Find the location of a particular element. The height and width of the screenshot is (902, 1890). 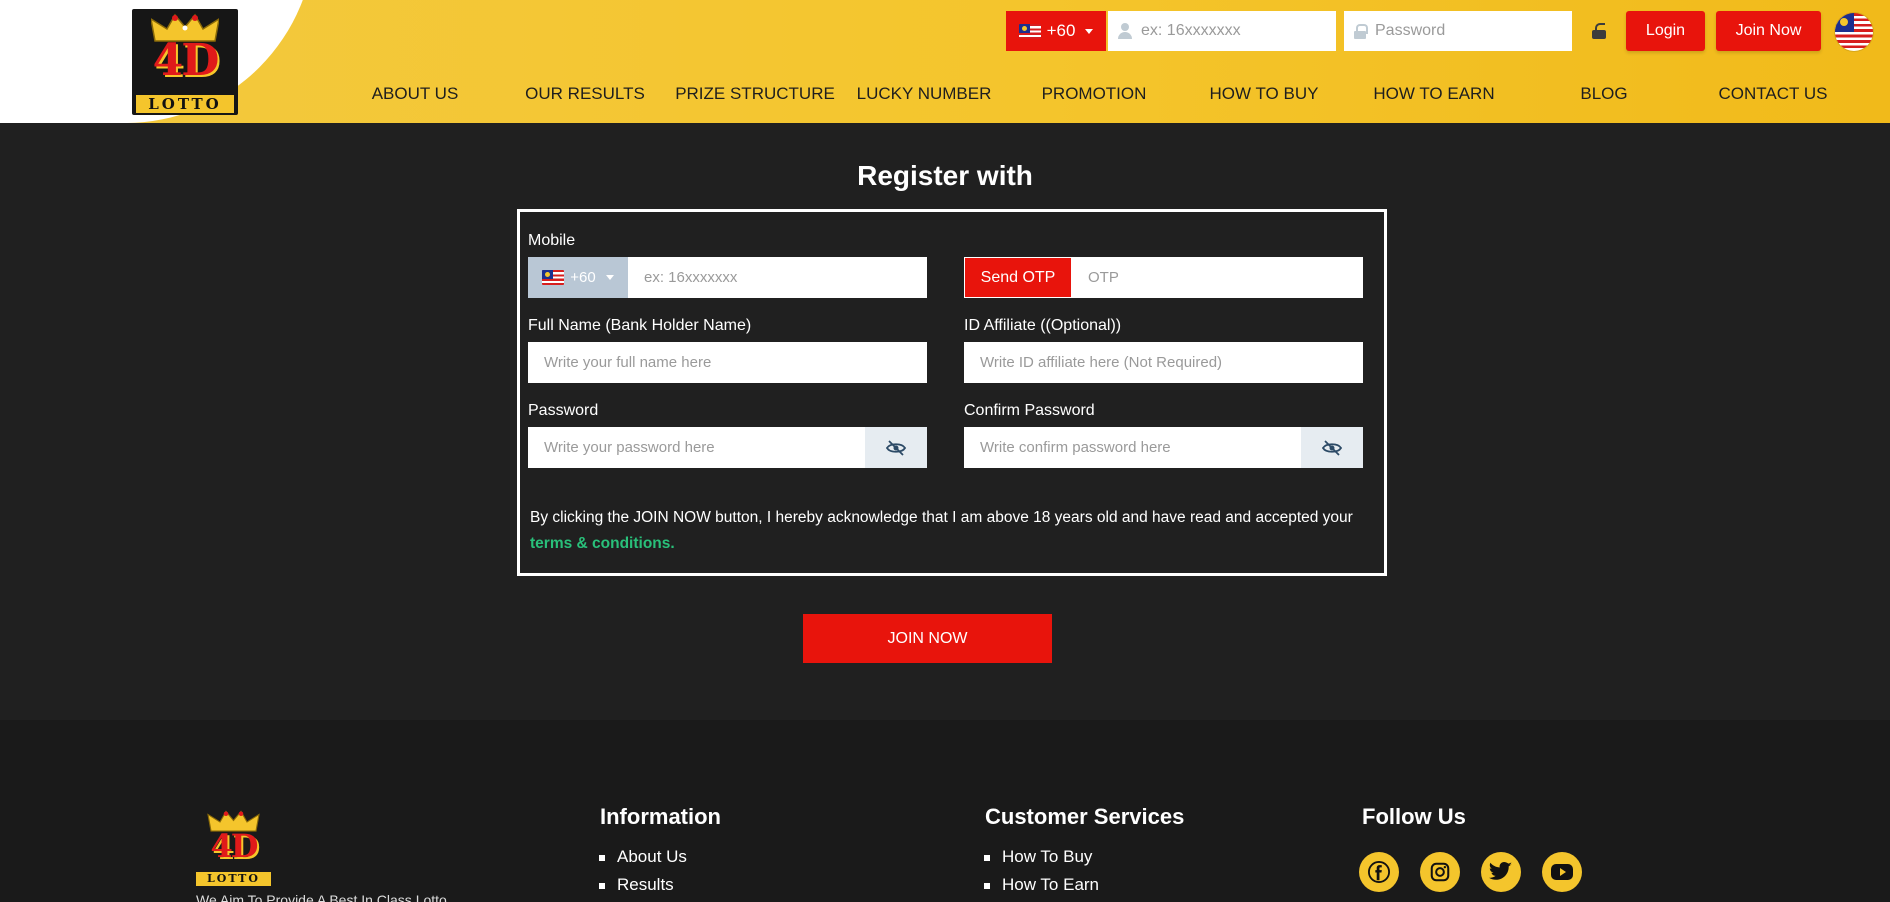

login-button: Login is located at coordinates (1665, 31).